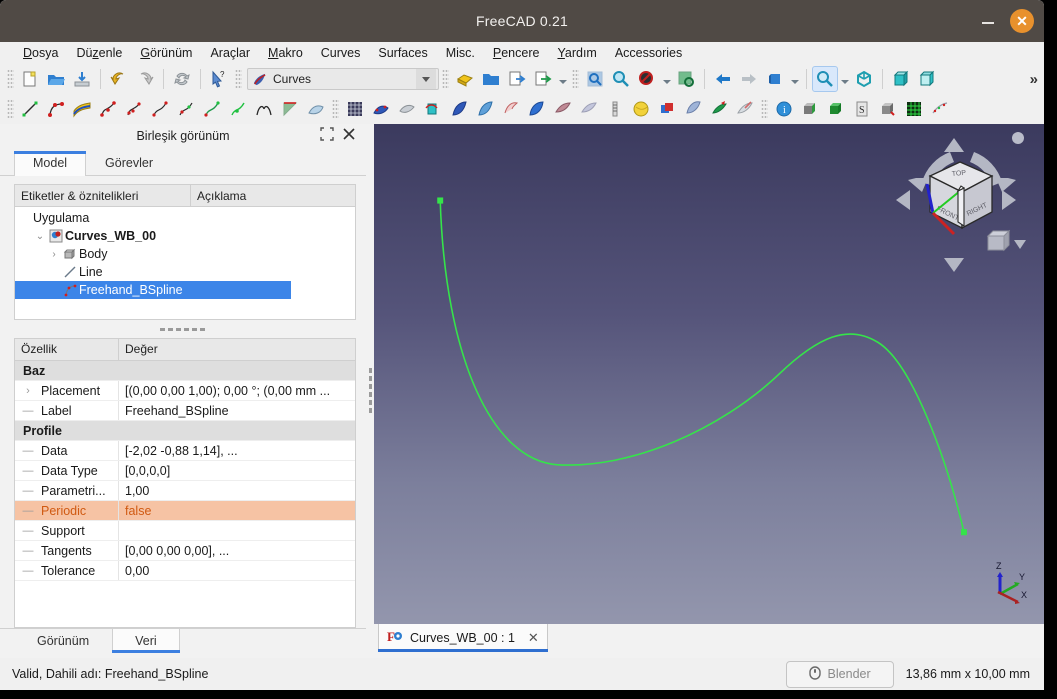  Describe the element at coordinates (40, 236) in the screenshot. I see `tree-expander: ⌄` at that location.